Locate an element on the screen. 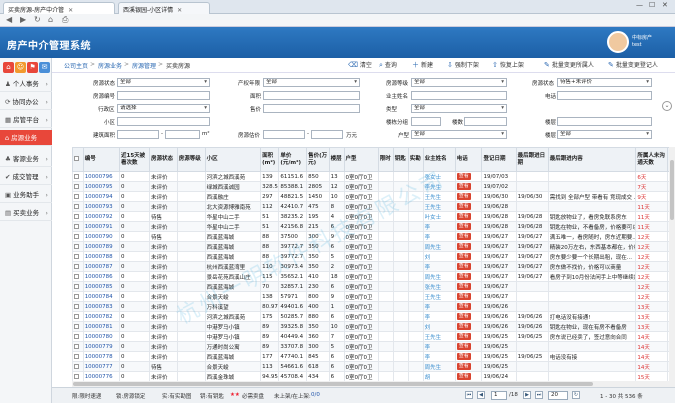 This screenshot has height=403, width=675. window-tab-active: 买卖房源-房产中介管 ✕ is located at coordinates (59, 8).